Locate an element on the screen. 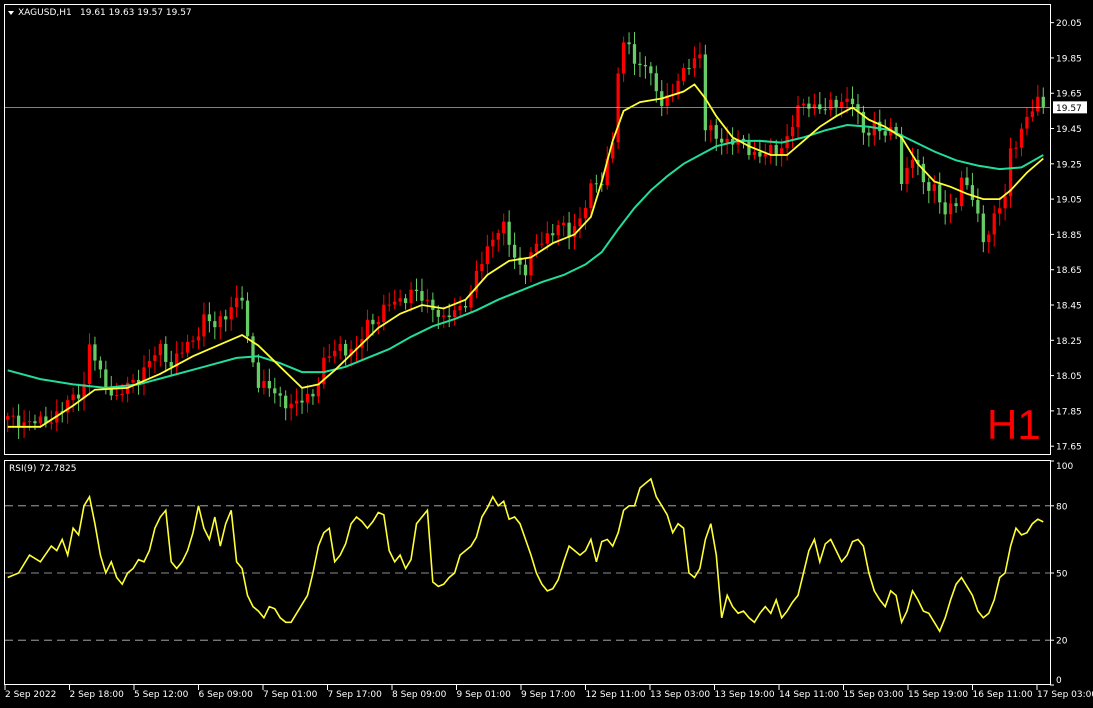 The height and width of the screenshot is (708, 1093). time-tick-label: 9 Sep 17:00 is located at coordinates (548, 695).